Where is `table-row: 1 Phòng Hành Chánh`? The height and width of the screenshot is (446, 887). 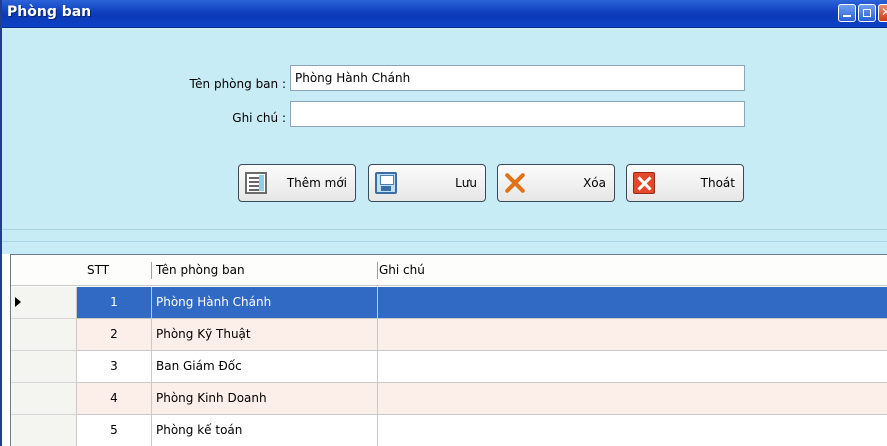
table-row: 1 Phòng Hành Chánh is located at coordinates (449, 303).